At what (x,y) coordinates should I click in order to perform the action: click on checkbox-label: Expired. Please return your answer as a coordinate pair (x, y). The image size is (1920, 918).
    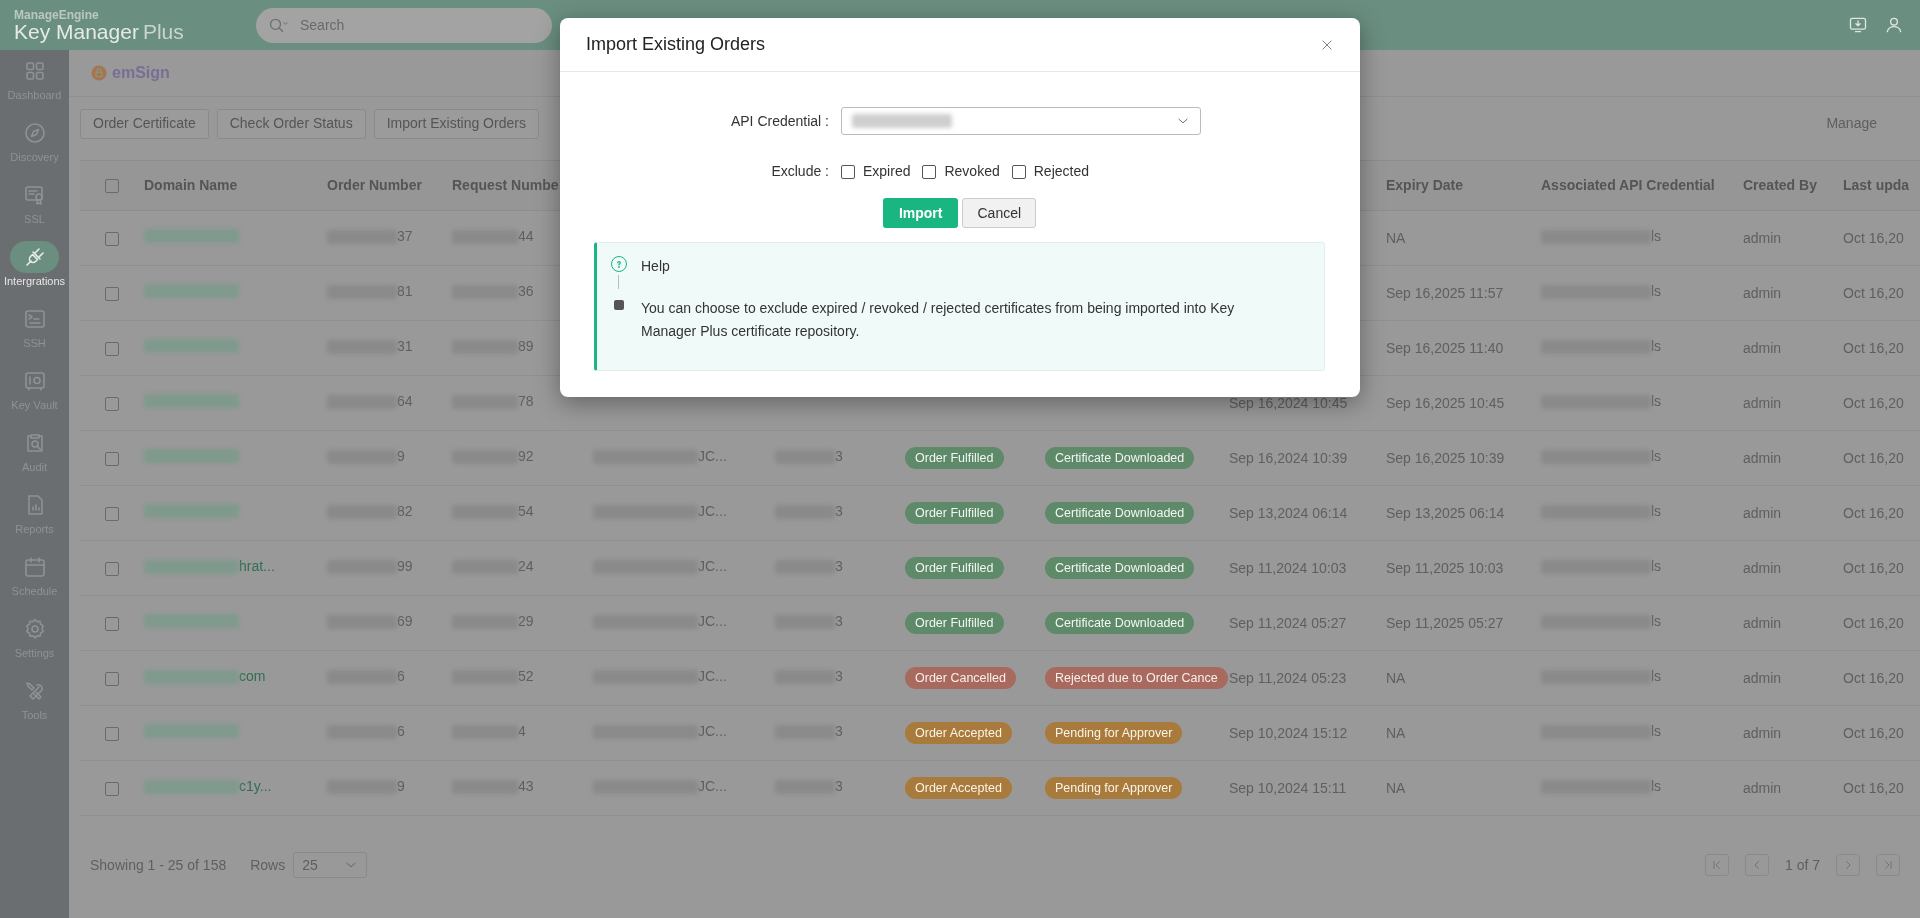
    Looking at the image, I should click on (887, 171).